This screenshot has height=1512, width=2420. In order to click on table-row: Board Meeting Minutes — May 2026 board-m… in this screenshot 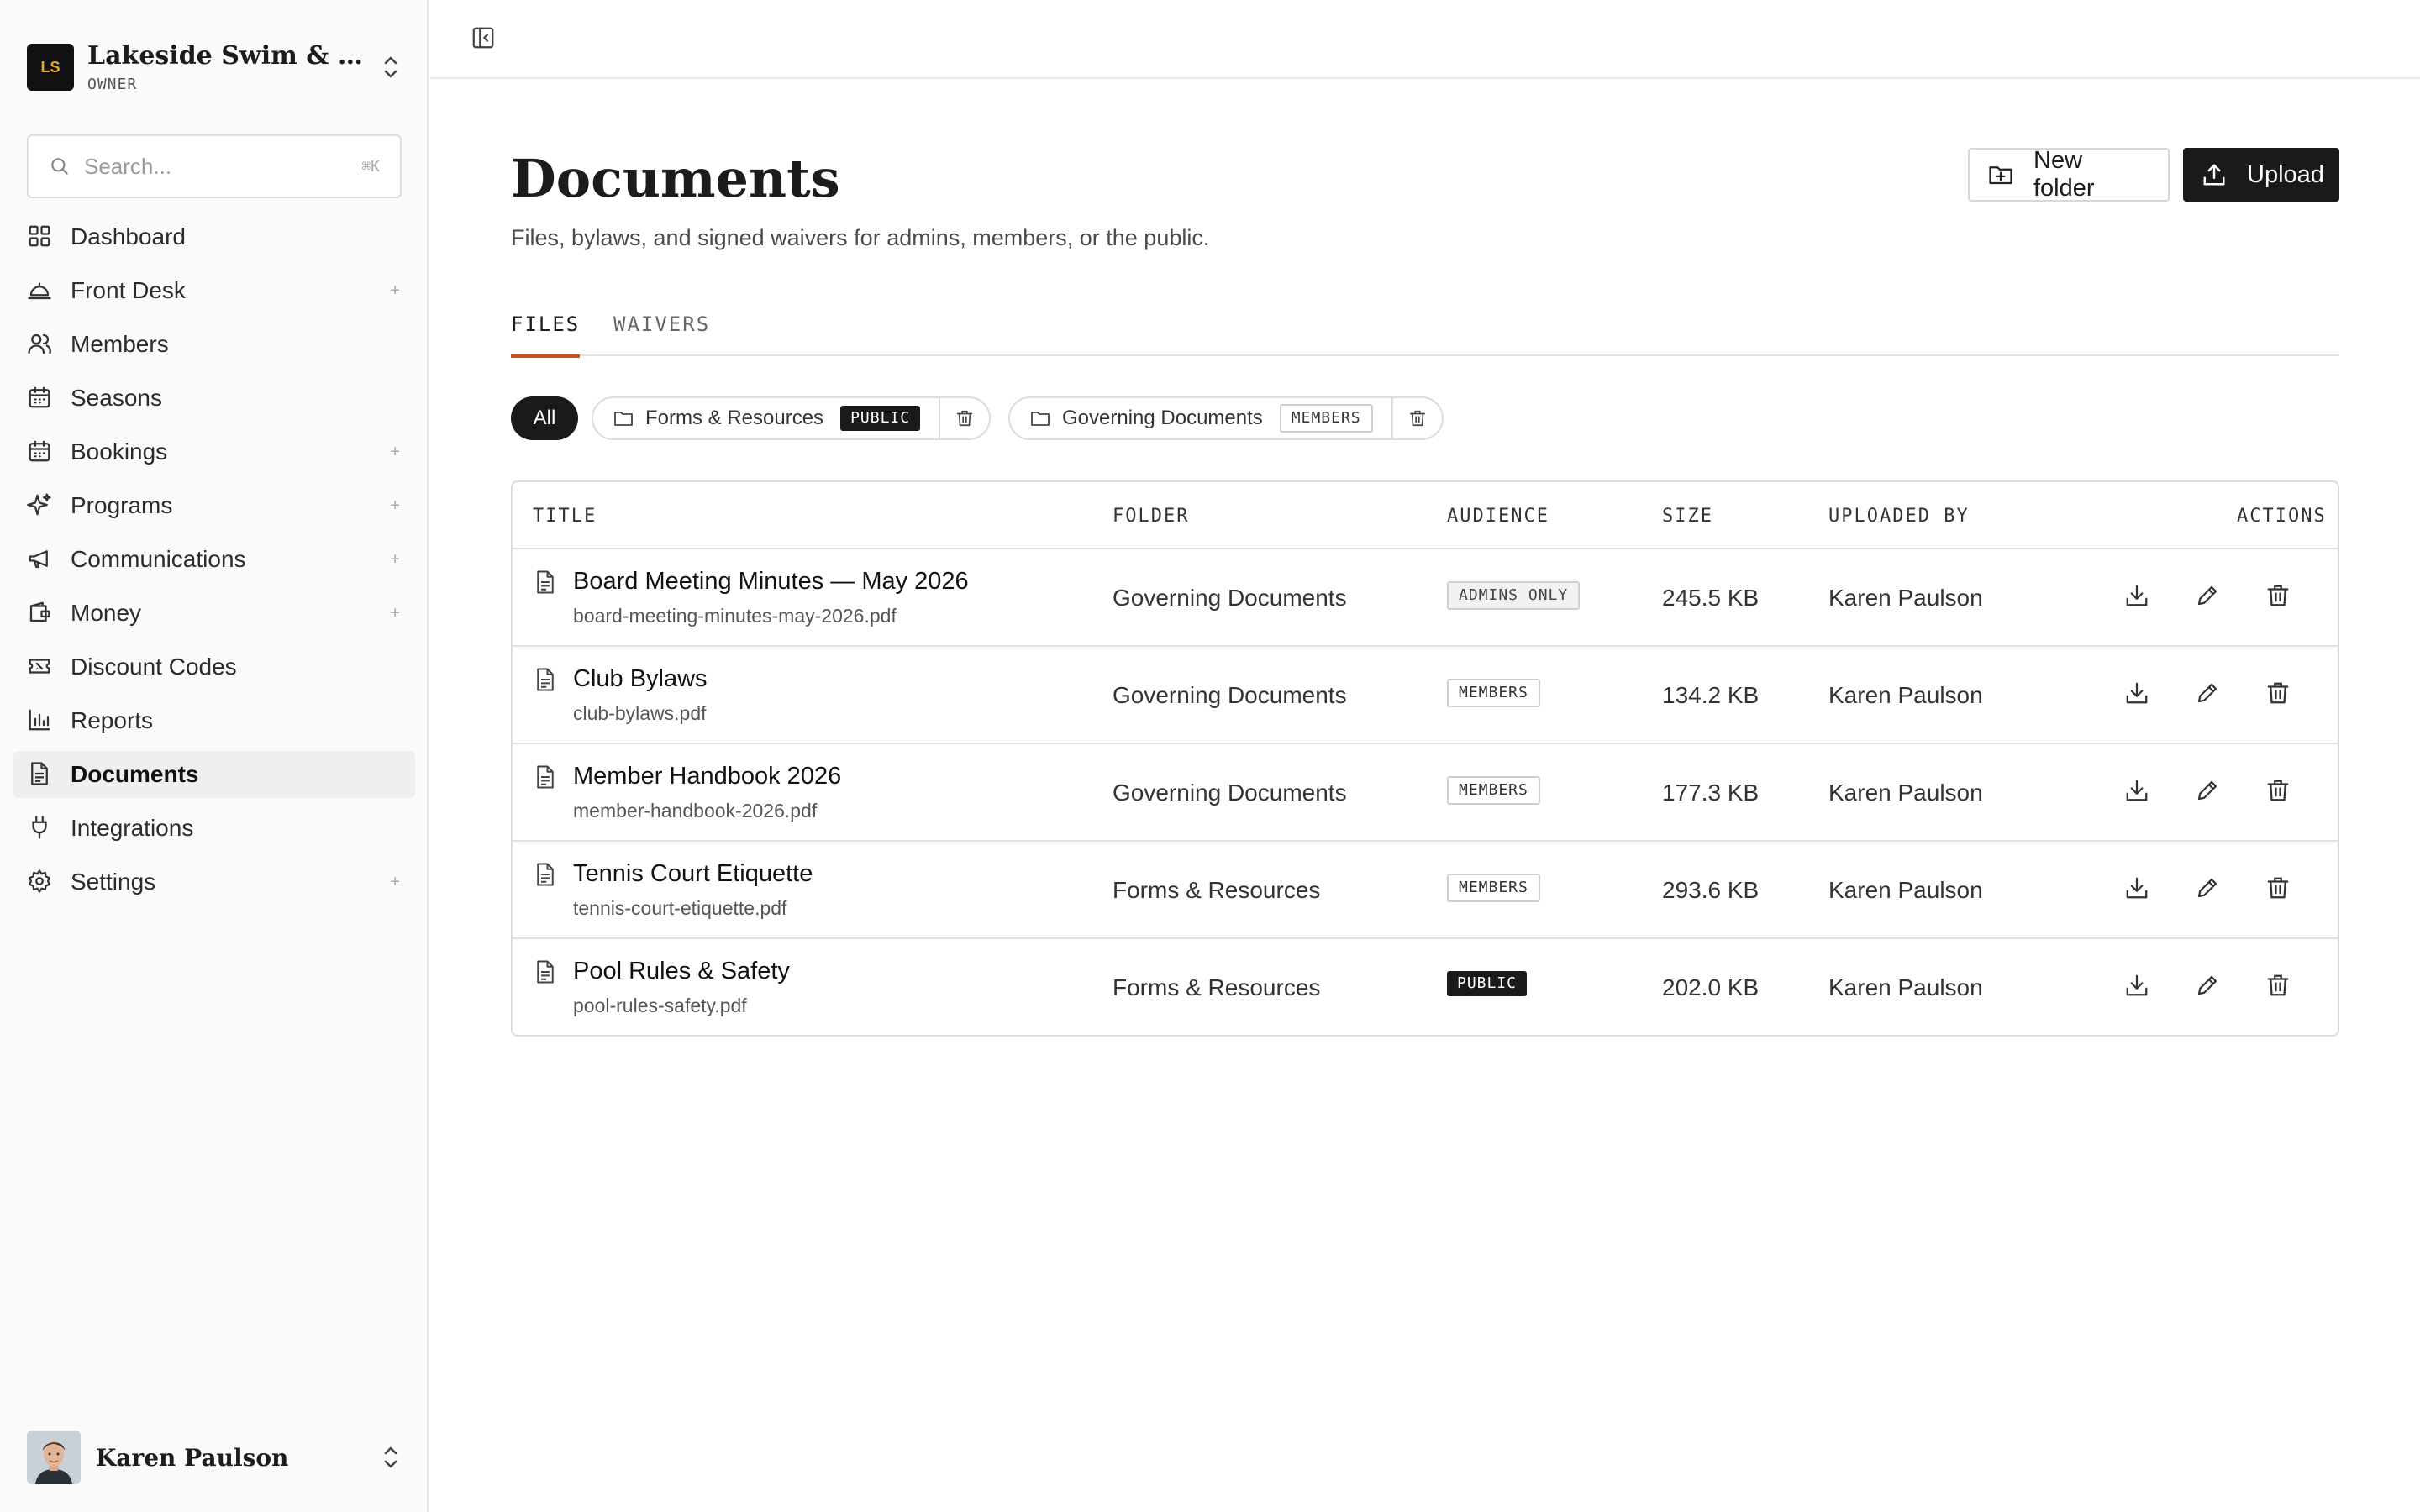, I will do `click(1425, 598)`.